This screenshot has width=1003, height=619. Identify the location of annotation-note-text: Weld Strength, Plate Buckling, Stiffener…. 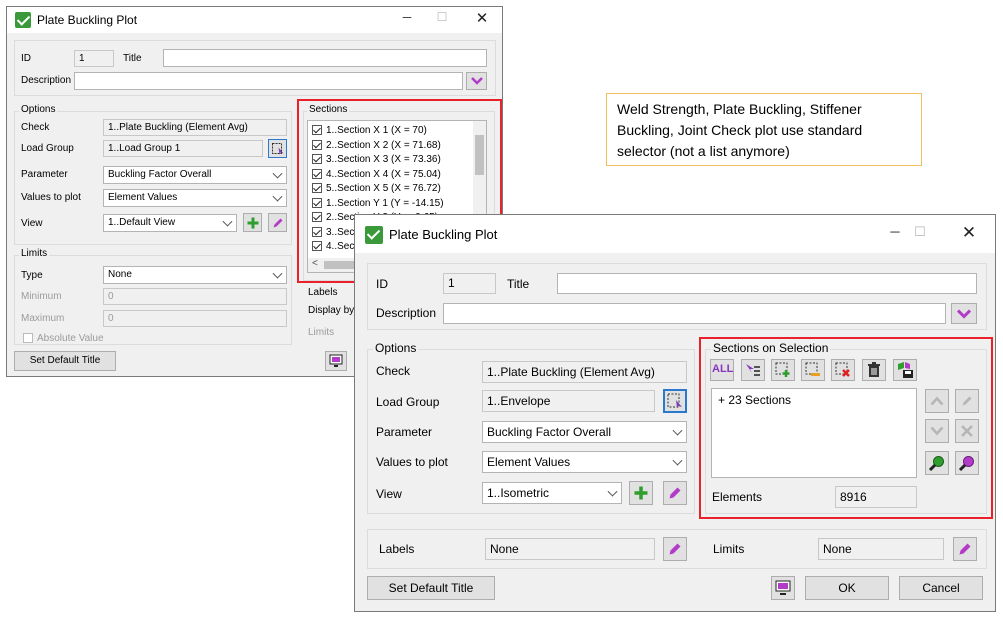
(740, 130).